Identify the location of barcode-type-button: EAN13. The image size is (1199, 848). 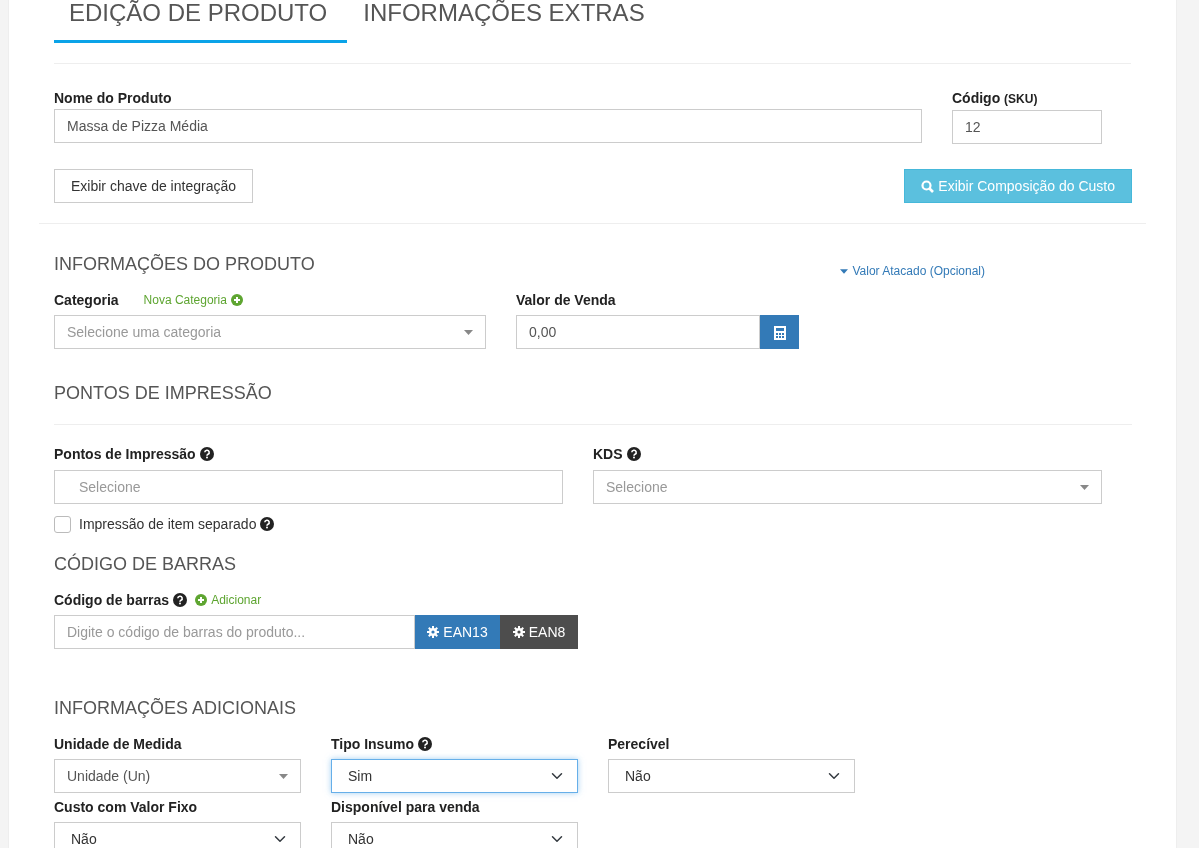
(457, 632).